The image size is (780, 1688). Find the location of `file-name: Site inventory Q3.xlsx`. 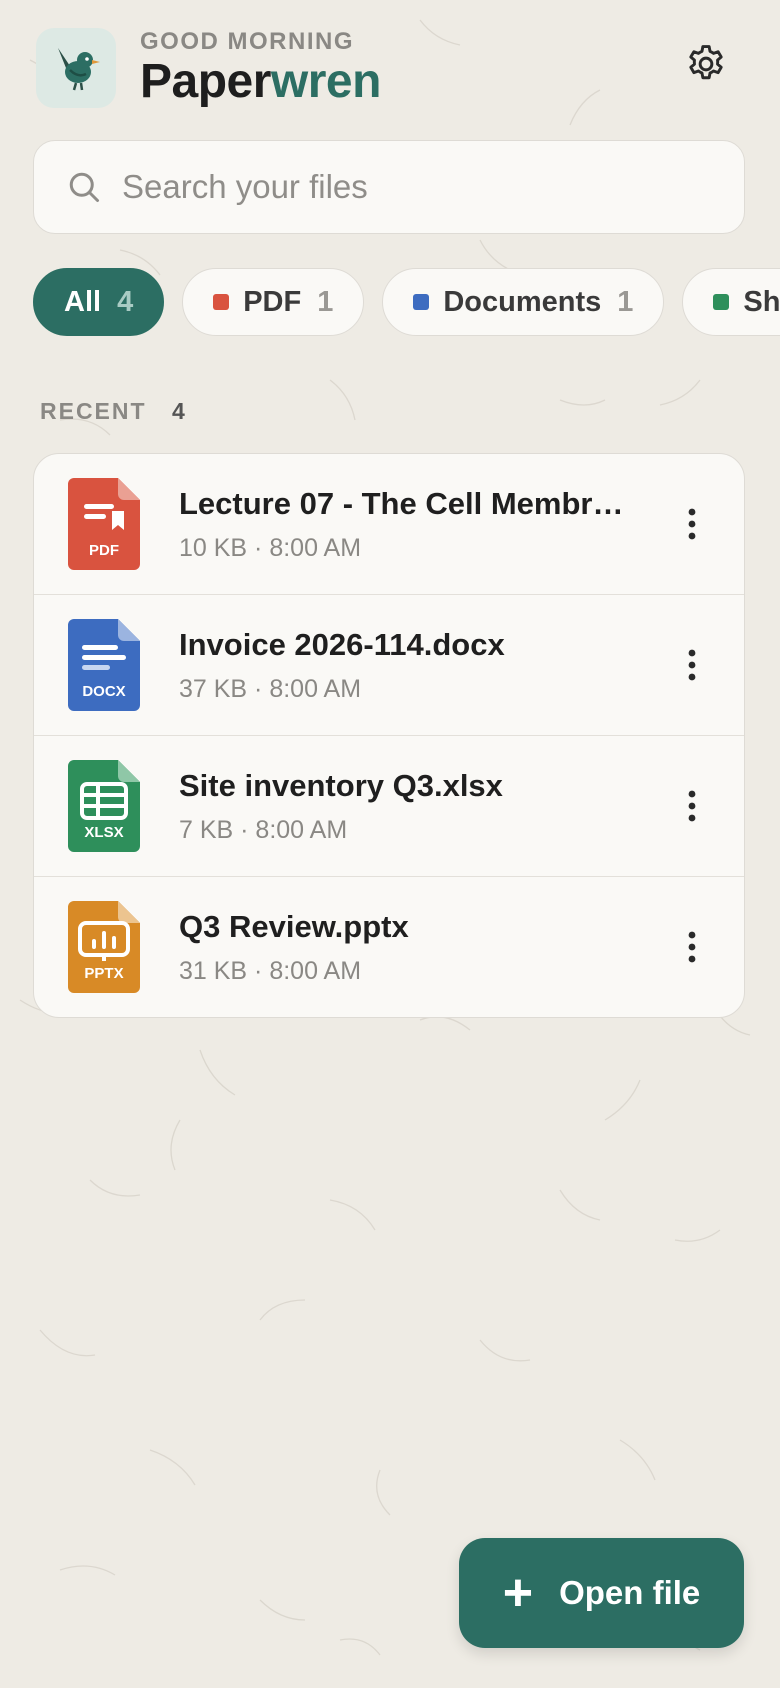

file-name: Site inventory Q3.xlsx is located at coordinates (341, 785).